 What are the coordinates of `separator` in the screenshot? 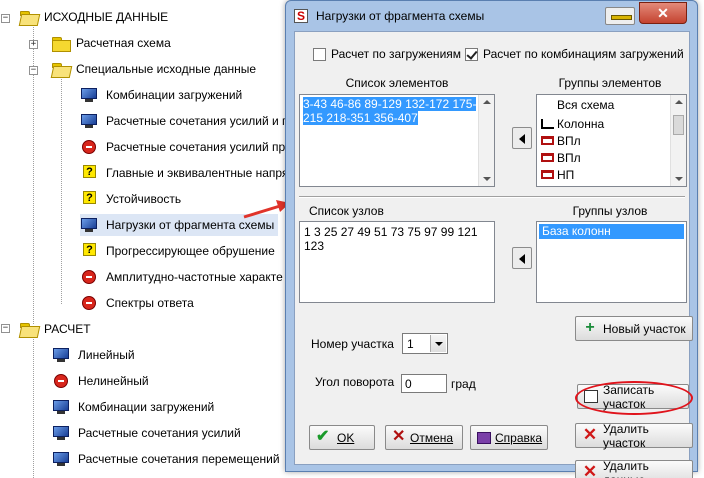 It's located at (492, 197).